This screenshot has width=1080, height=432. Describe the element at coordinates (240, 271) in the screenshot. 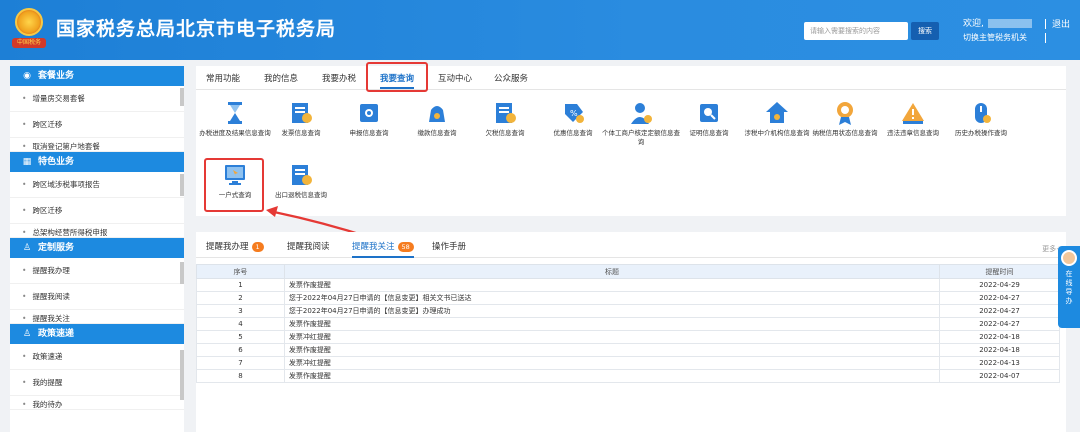

I see `column-header: 序号` at that location.